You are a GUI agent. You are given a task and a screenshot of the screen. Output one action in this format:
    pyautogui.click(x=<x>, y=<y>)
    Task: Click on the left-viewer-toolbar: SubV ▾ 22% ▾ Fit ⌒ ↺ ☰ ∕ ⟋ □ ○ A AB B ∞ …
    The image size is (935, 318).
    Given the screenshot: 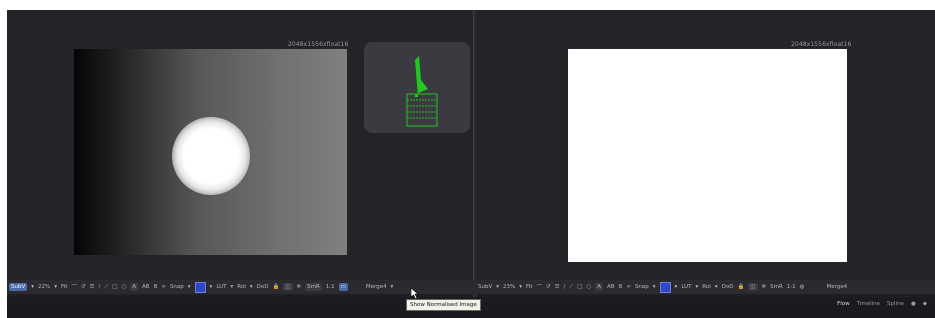 What is the action you would take?
    pyautogui.click(x=241, y=287)
    